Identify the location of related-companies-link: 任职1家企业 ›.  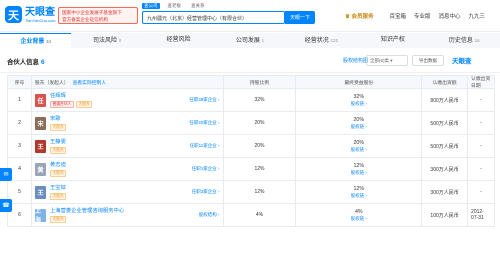
(206, 169).